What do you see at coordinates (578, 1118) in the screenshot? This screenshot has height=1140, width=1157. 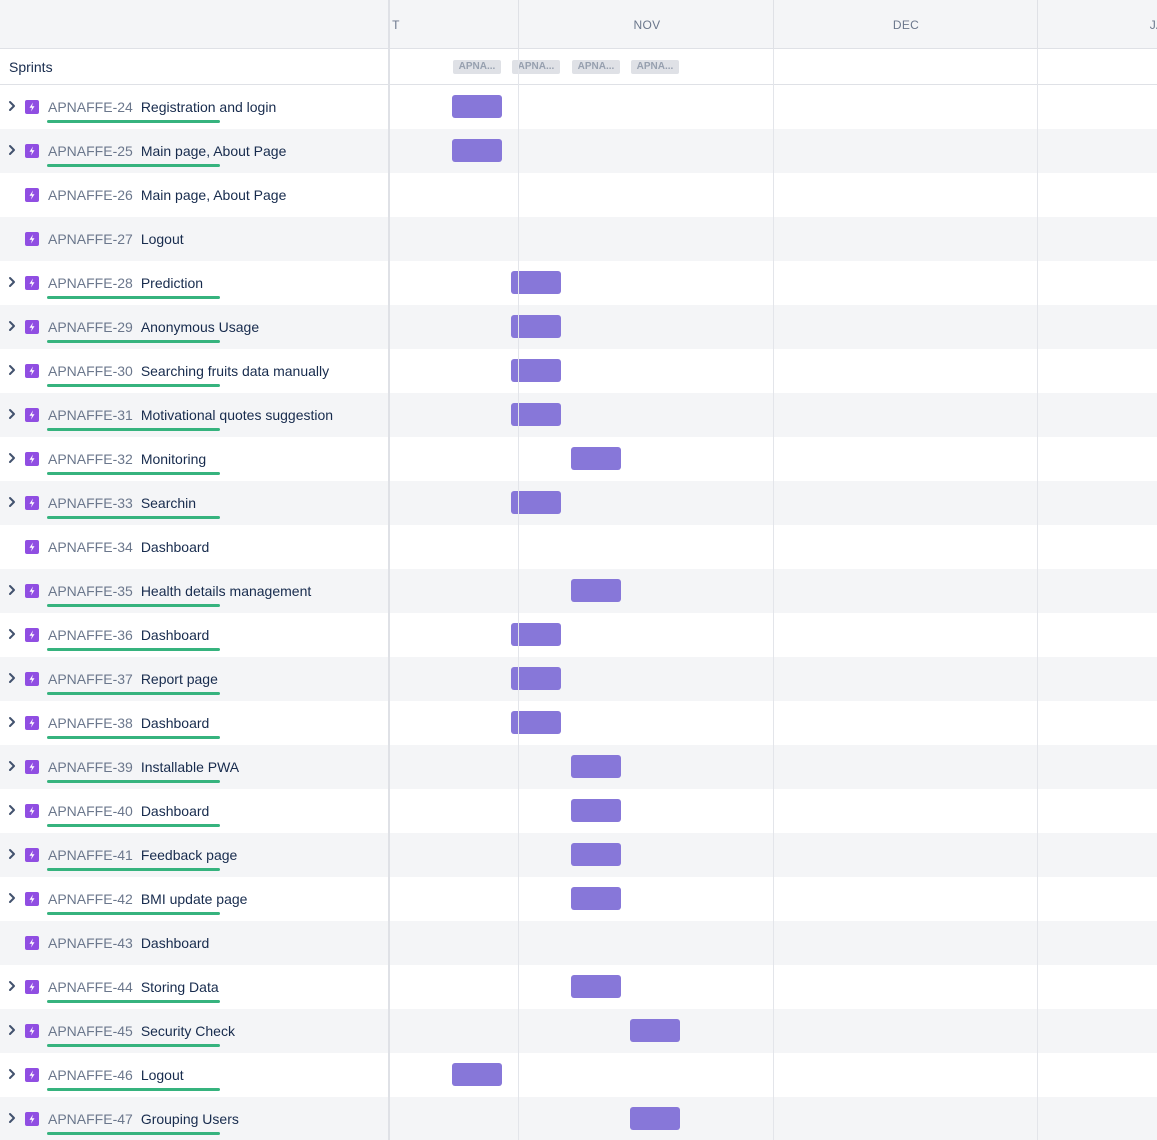 I see `epic-row: APNAFFE-47 Grouping Users` at bounding box center [578, 1118].